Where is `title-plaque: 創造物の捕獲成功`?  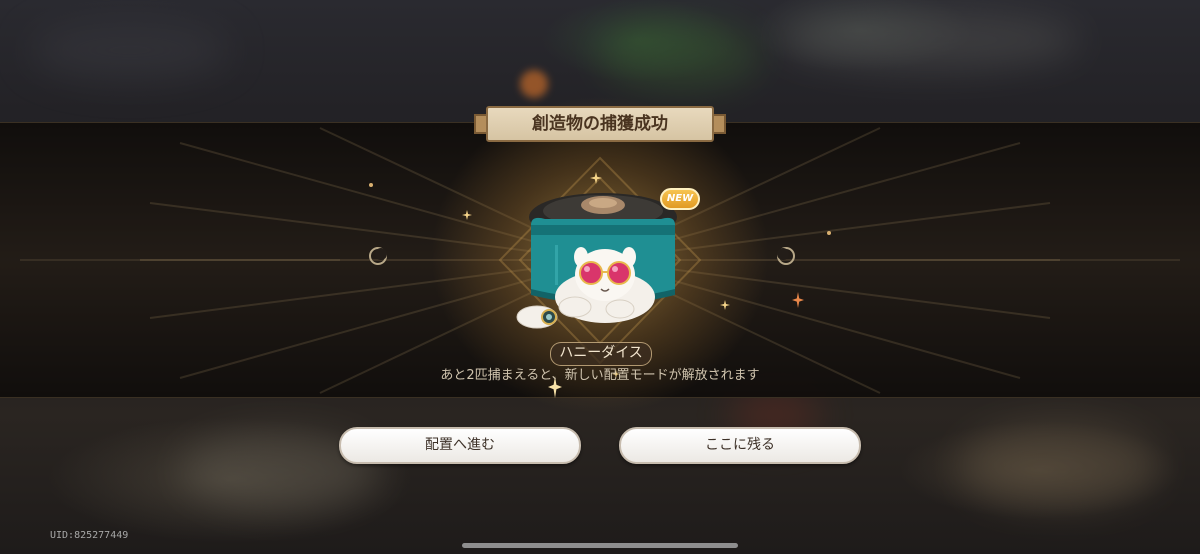
title-plaque: 創造物の捕獲成功 is located at coordinates (600, 124).